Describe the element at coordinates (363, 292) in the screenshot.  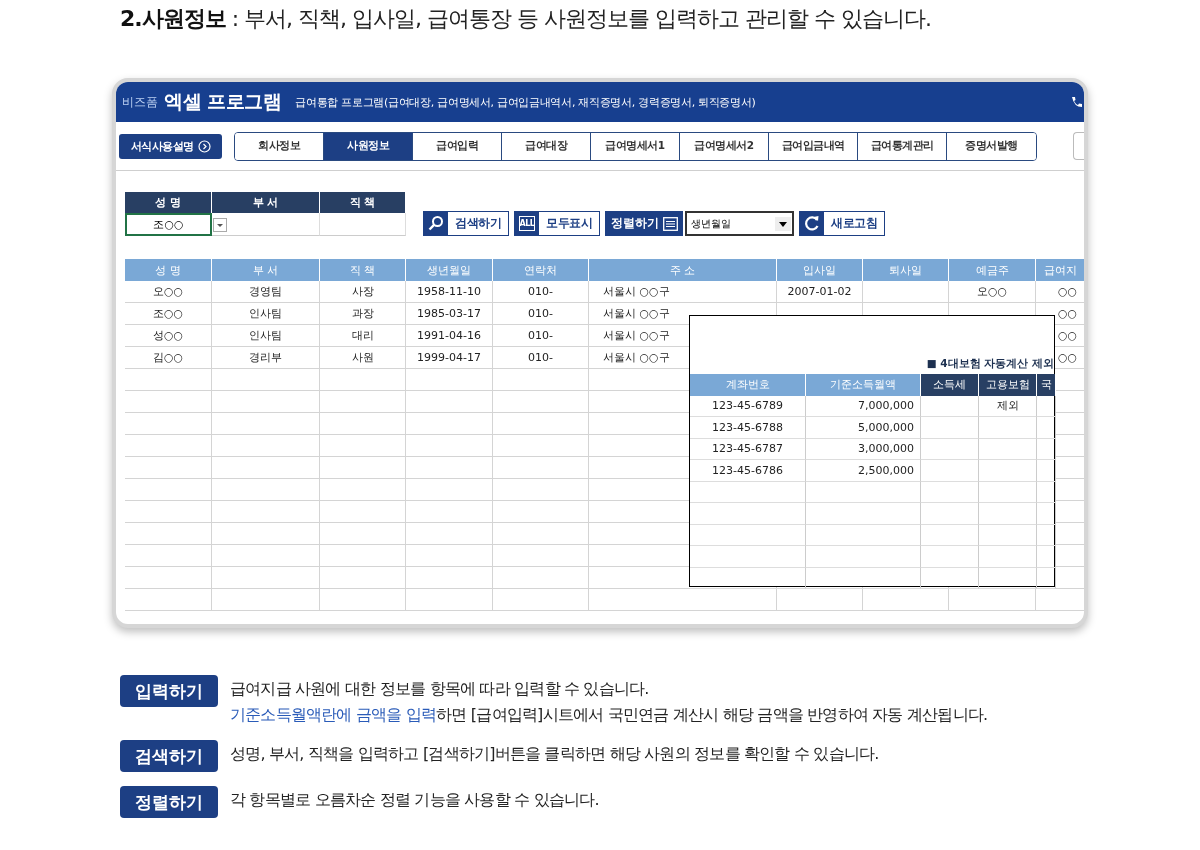
I see `table-cell: 사장` at that location.